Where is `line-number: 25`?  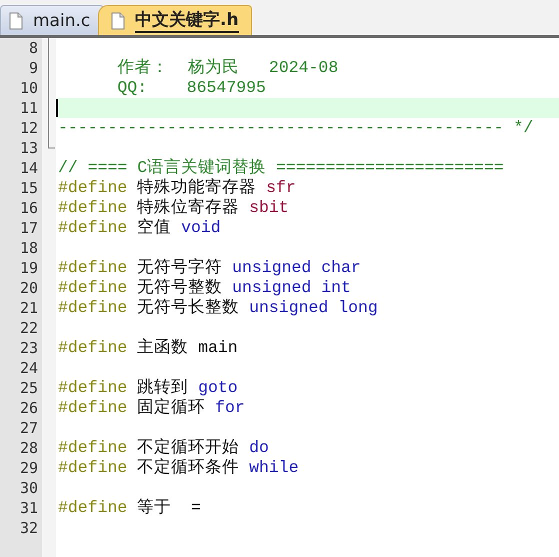
line-number: 25 is located at coordinates (29, 388).